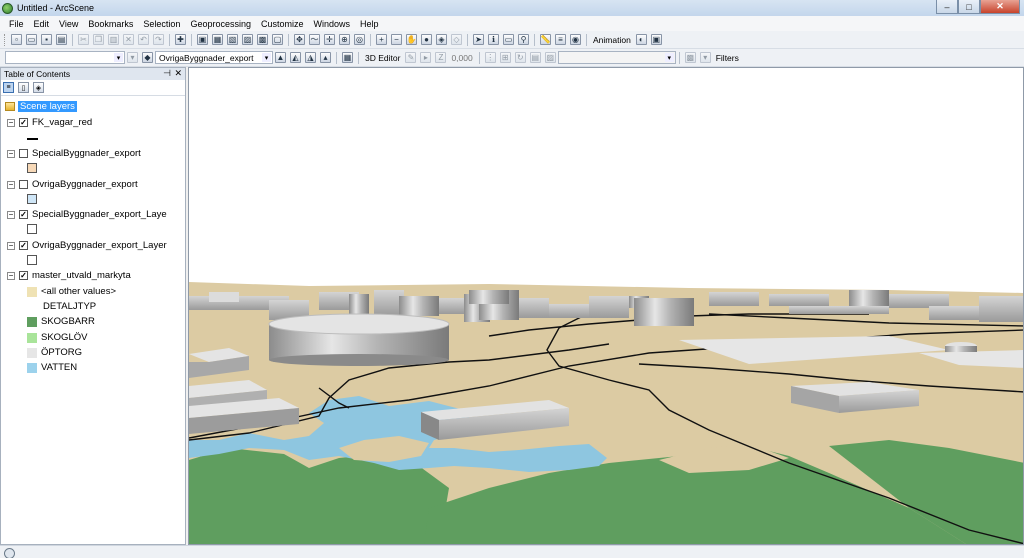 This screenshot has height=558, width=1024. Describe the element at coordinates (16, 39) in the screenshot. I see `new-icon: ▫` at that location.